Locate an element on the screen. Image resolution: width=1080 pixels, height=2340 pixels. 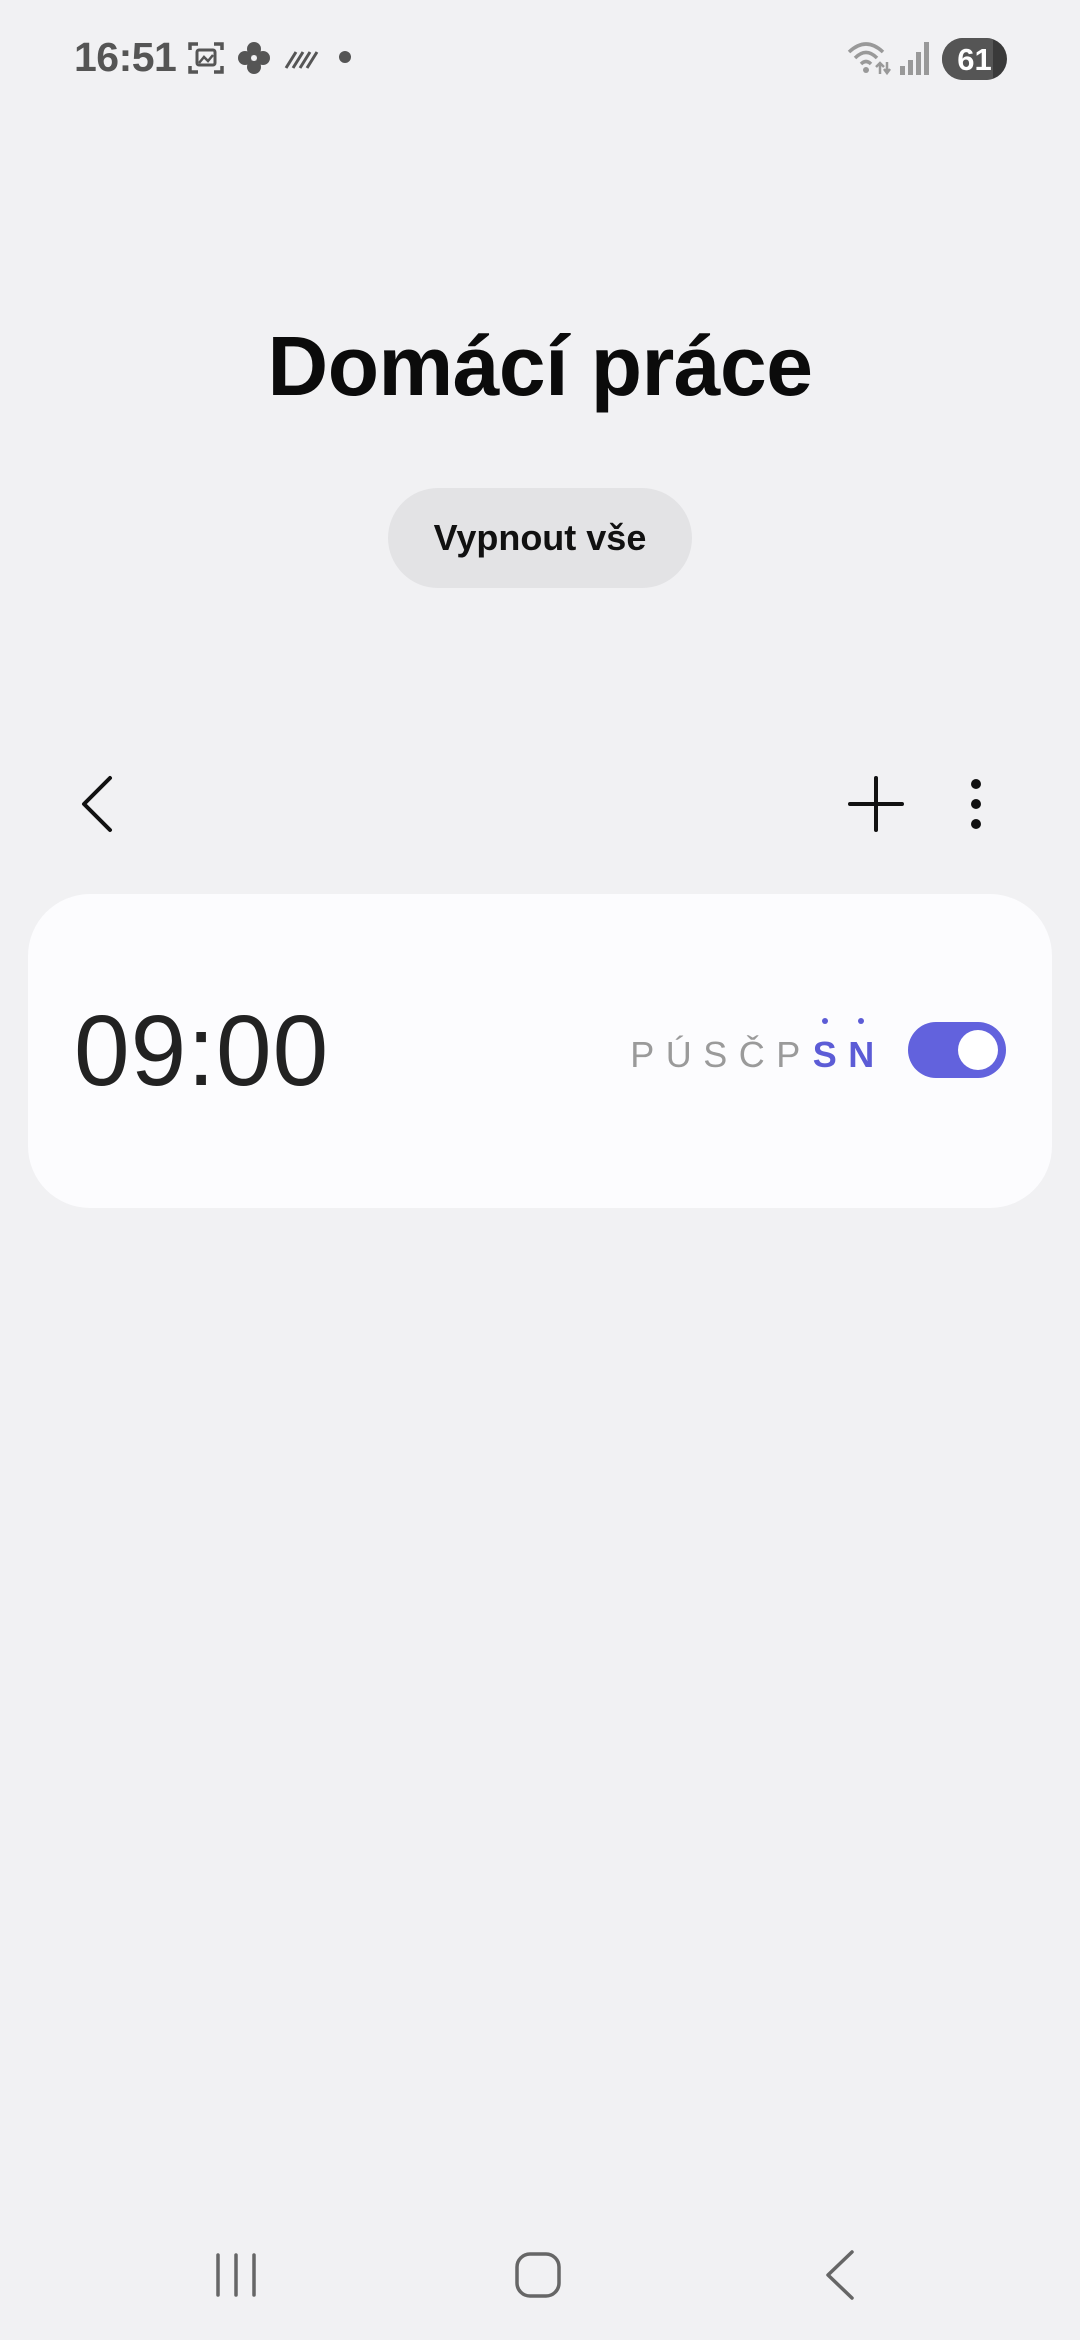
day-thursday: Č is located at coordinates (751, 1054).